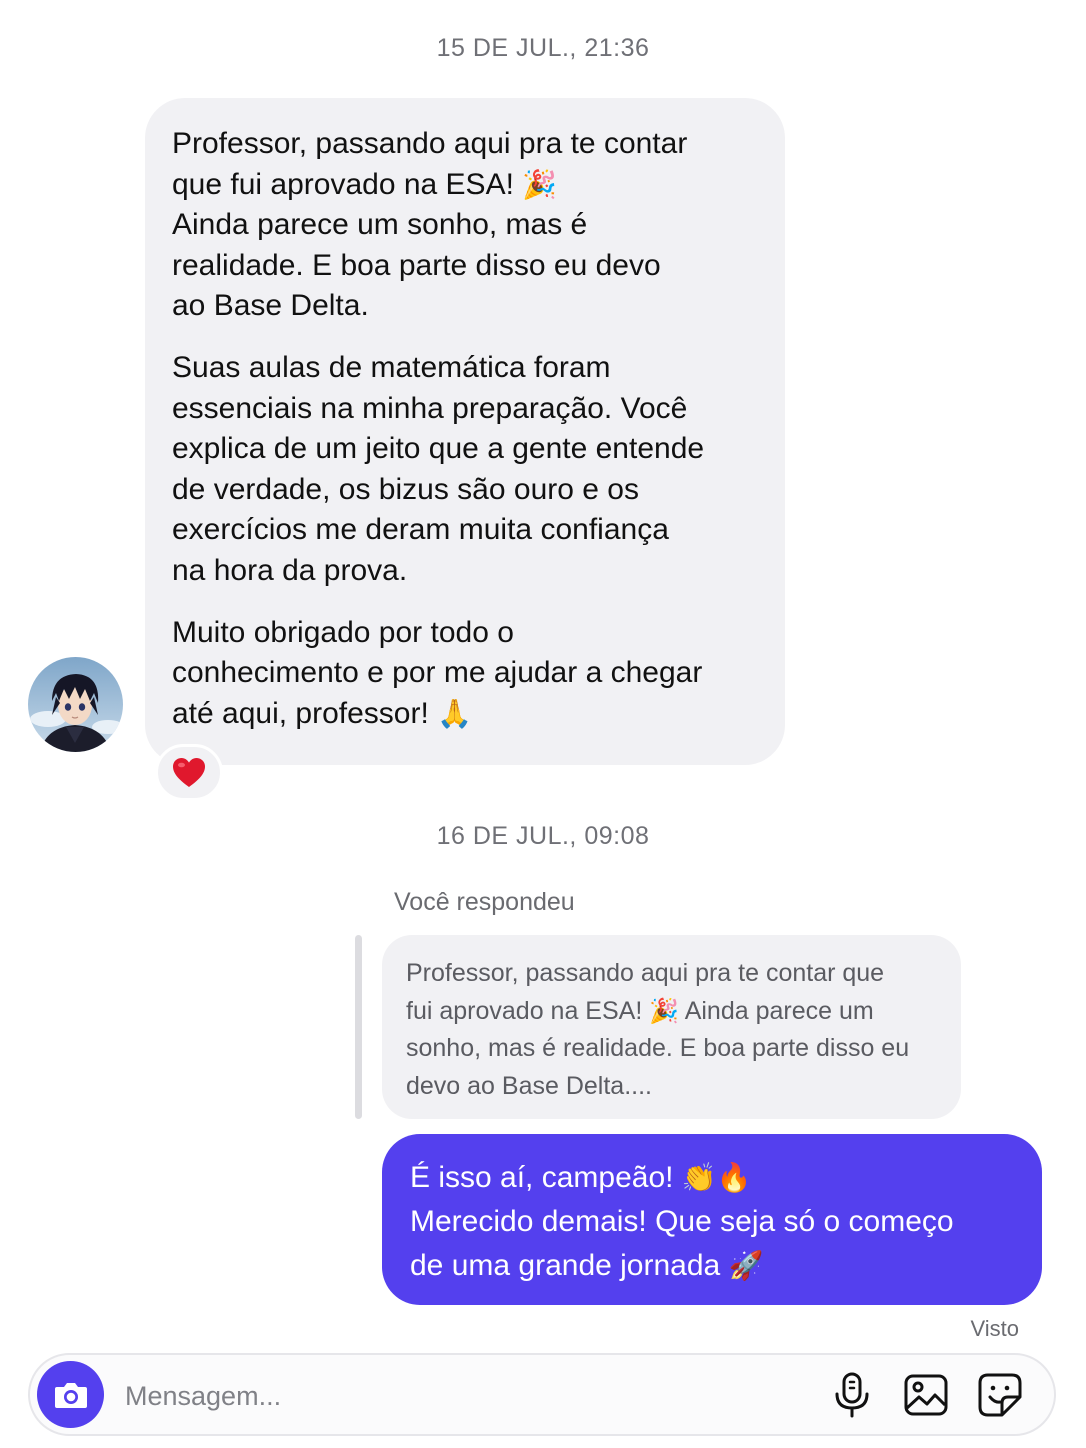  Describe the element at coordinates (716, 1177) in the screenshot. I see `clapping-fire-icon: 👏🔥` at that location.